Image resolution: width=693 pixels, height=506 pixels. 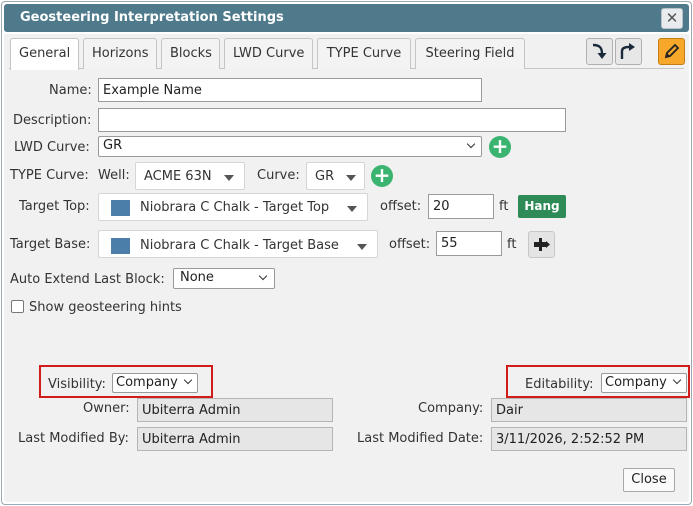 I want to click on well-dropdown: ACME 63N, so click(x=190, y=176).